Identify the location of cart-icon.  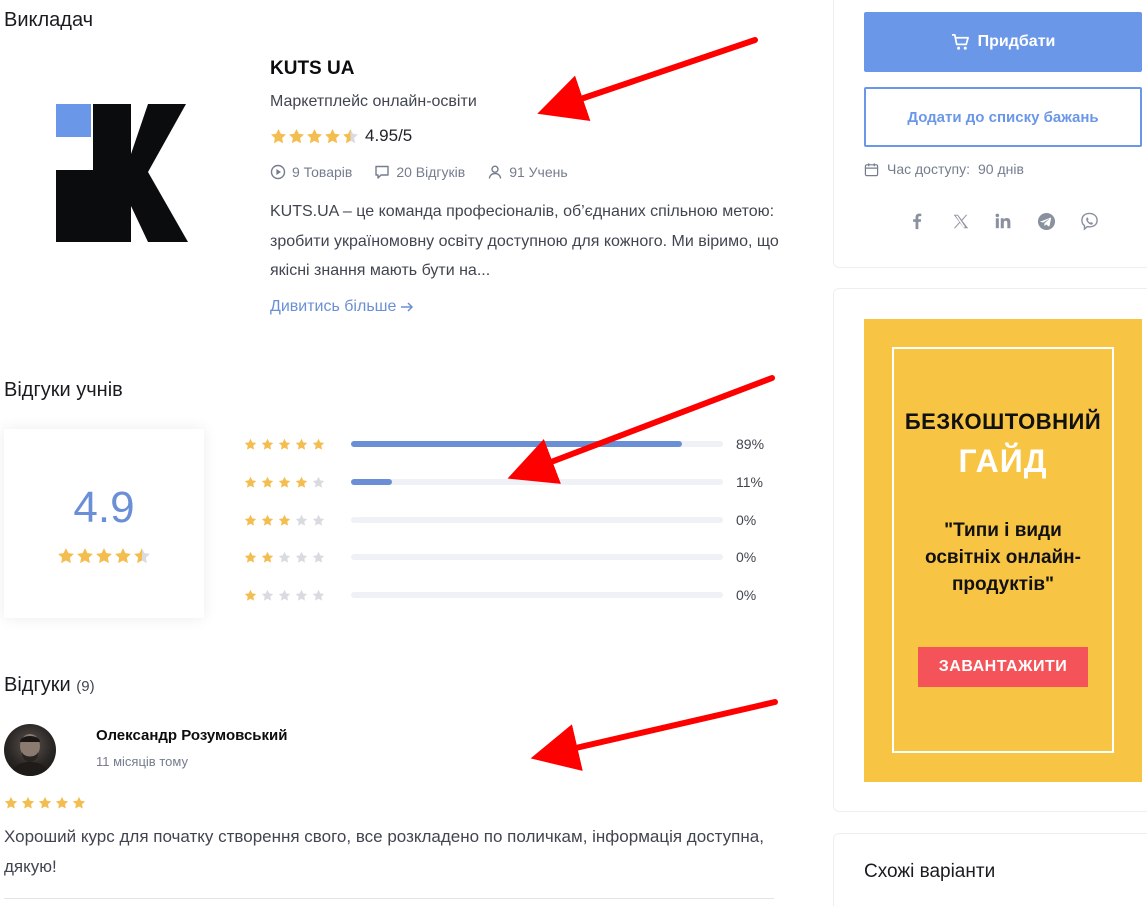
(960, 41).